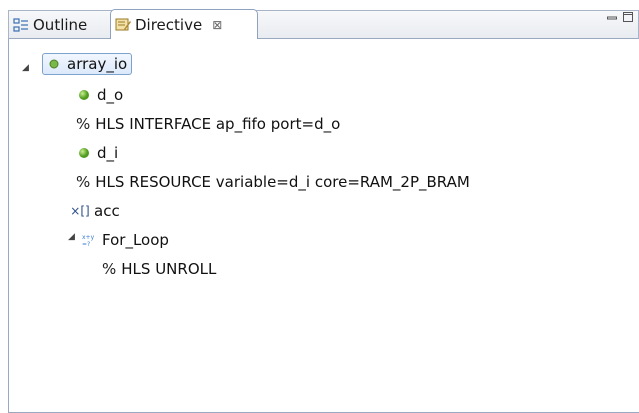 Image resolution: width=639 pixels, height=413 pixels. Describe the element at coordinates (54, 64) in the screenshot. I see `green-dot-icon` at that location.